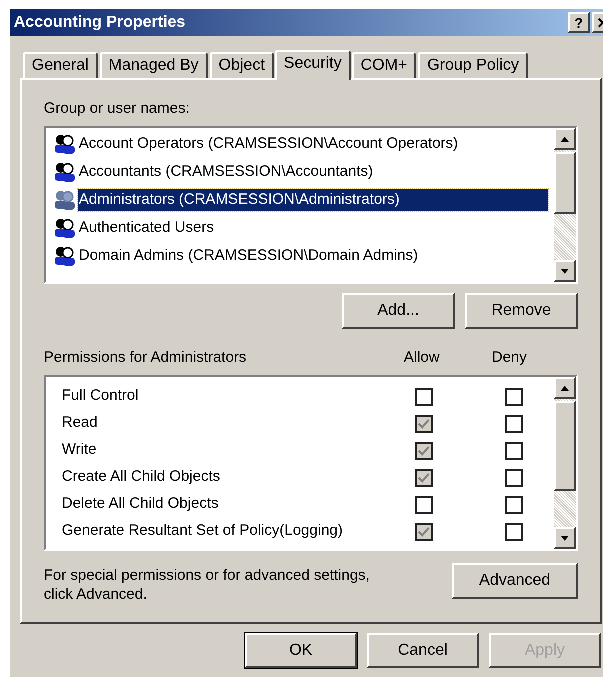 This screenshot has height=677, width=603. I want to click on permission-name: Write, so click(80, 450).